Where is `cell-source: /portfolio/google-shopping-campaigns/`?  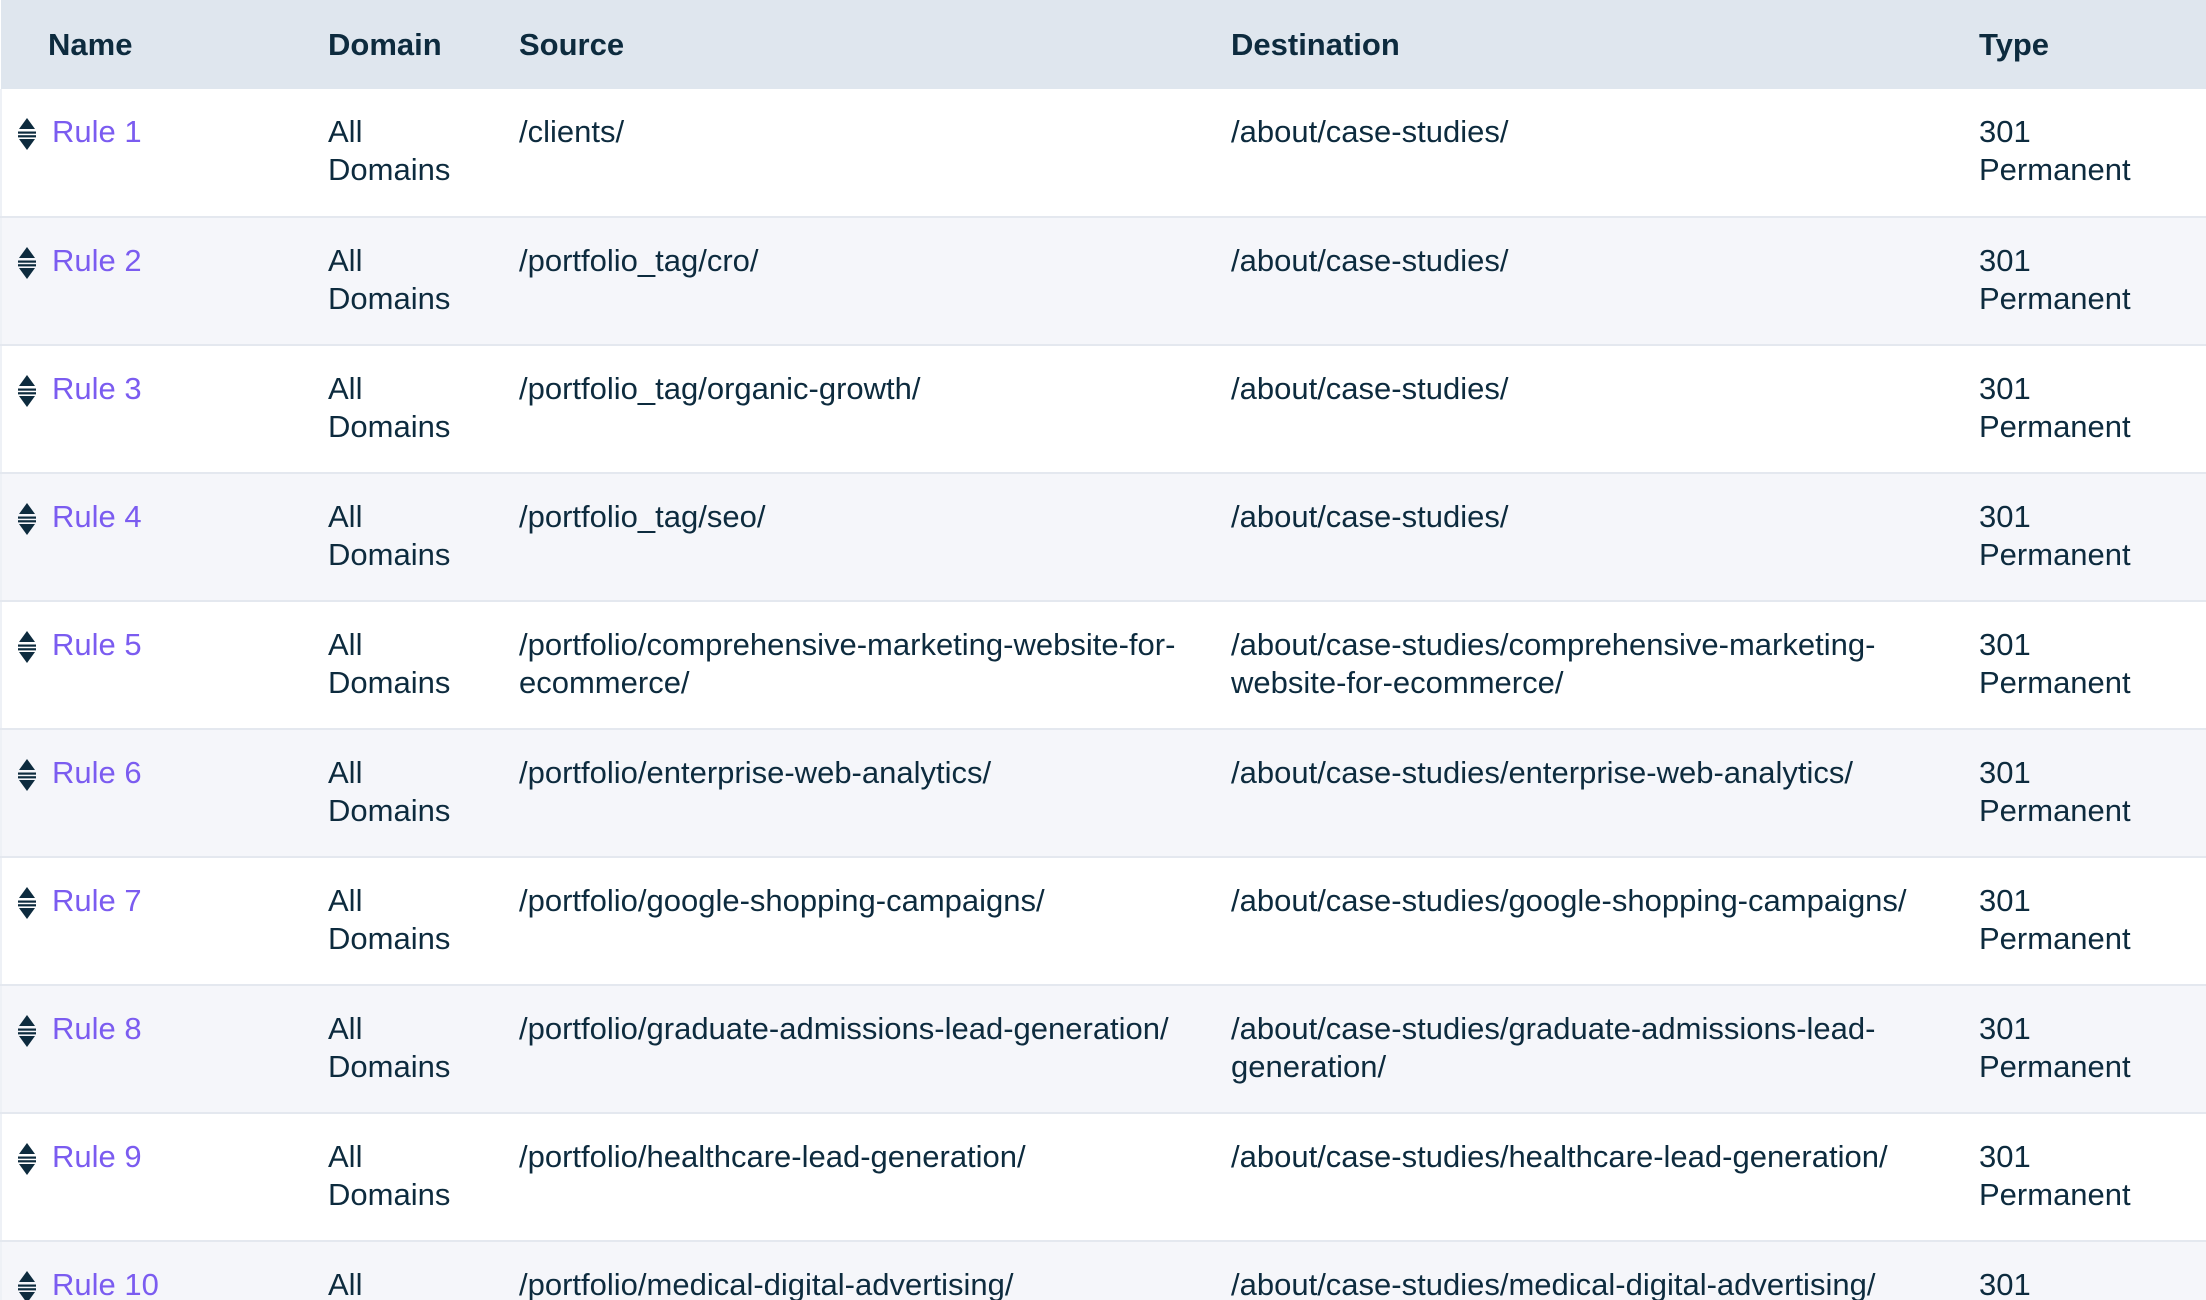 cell-source: /portfolio/google-shopping-campaigns/ is located at coordinates (782, 901).